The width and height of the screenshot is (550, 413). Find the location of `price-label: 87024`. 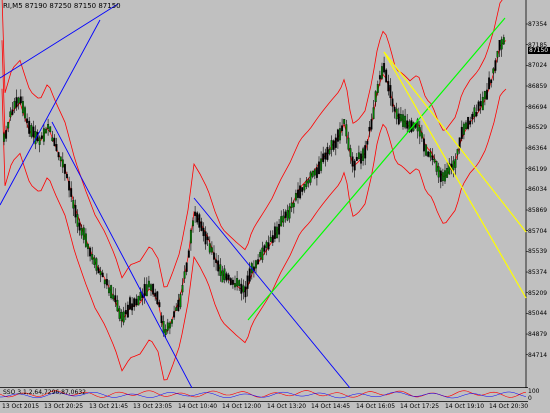

price-label: 87024 is located at coordinates (538, 66).